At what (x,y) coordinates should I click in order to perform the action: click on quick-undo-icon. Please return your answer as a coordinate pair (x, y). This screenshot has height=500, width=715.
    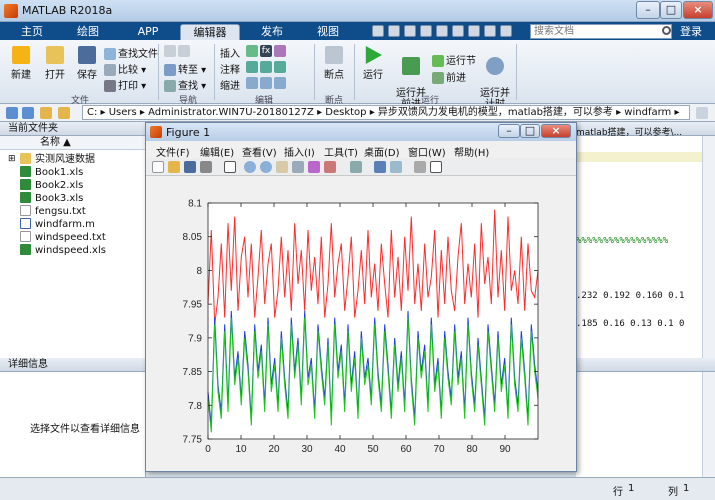
    Looking at the image, I should click on (442, 31).